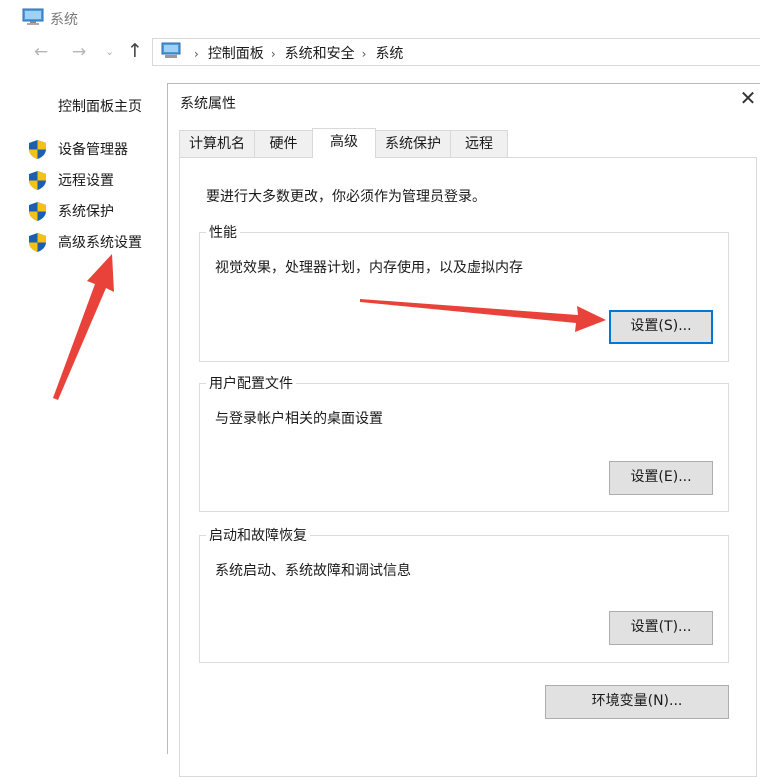  Describe the element at coordinates (33, 16) in the screenshot. I see `system-monitor-icon` at that location.